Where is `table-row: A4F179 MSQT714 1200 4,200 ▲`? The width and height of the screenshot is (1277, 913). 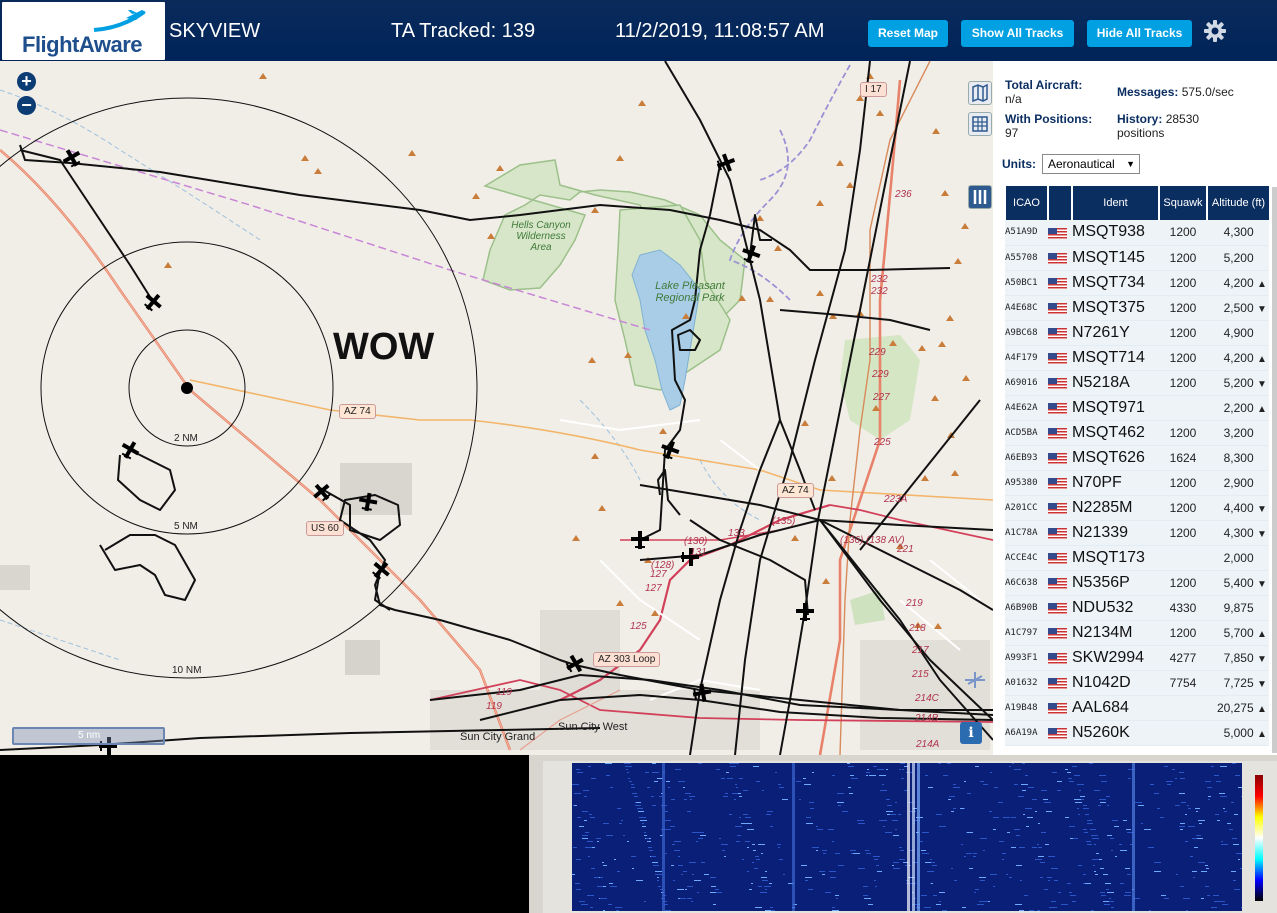 table-row: A4F179 MSQT714 1200 4,200 ▲ is located at coordinates (1137, 358).